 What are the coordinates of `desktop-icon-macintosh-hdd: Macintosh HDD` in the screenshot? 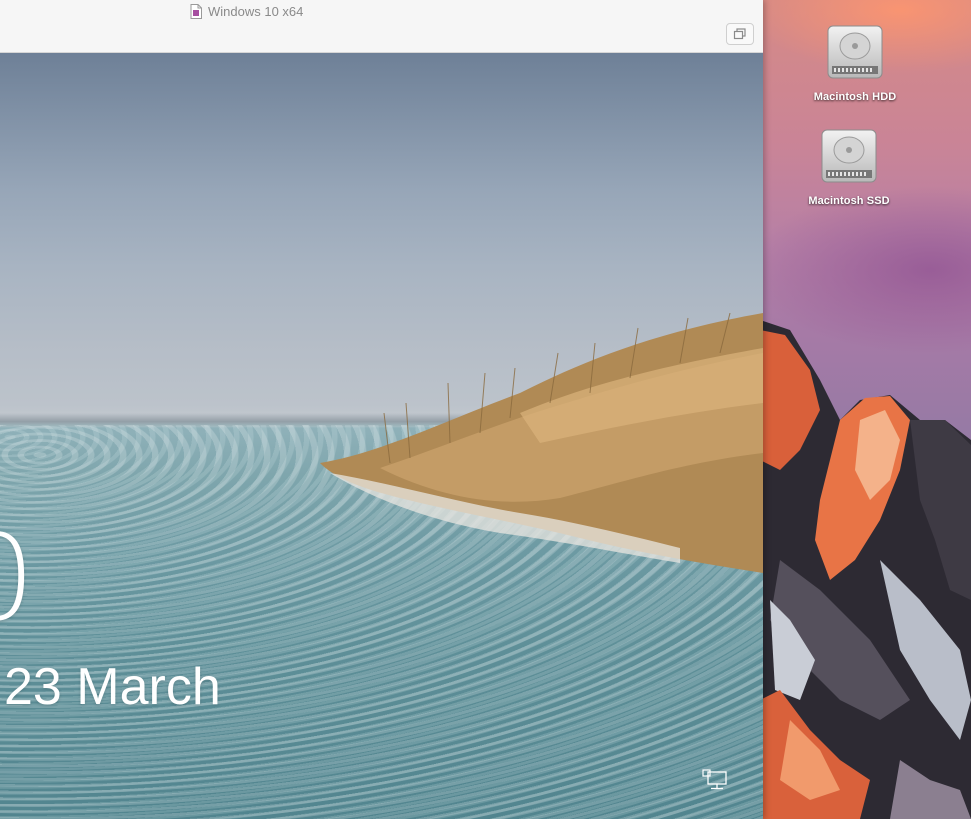 It's located at (855, 62).